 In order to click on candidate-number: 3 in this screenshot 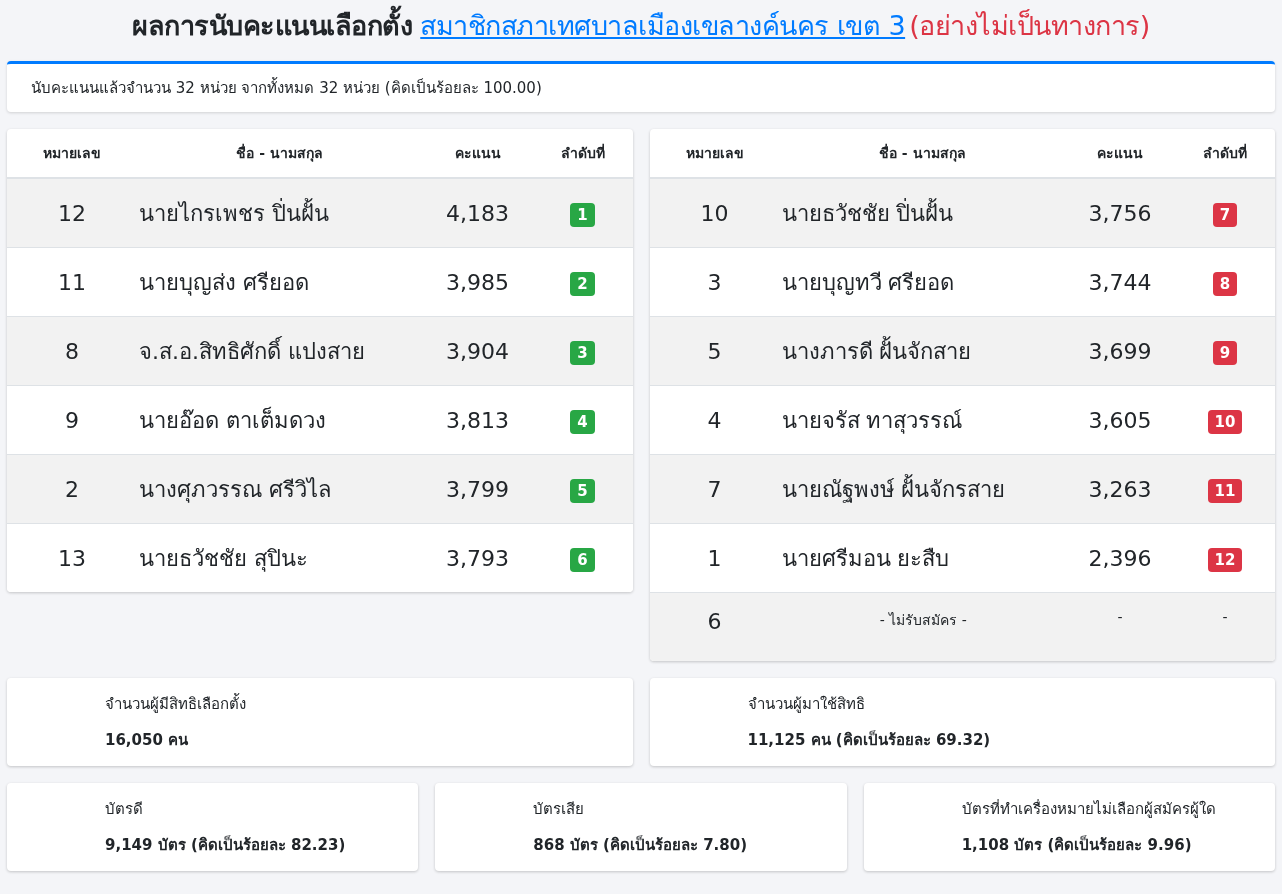, I will do `click(714, 282)`.